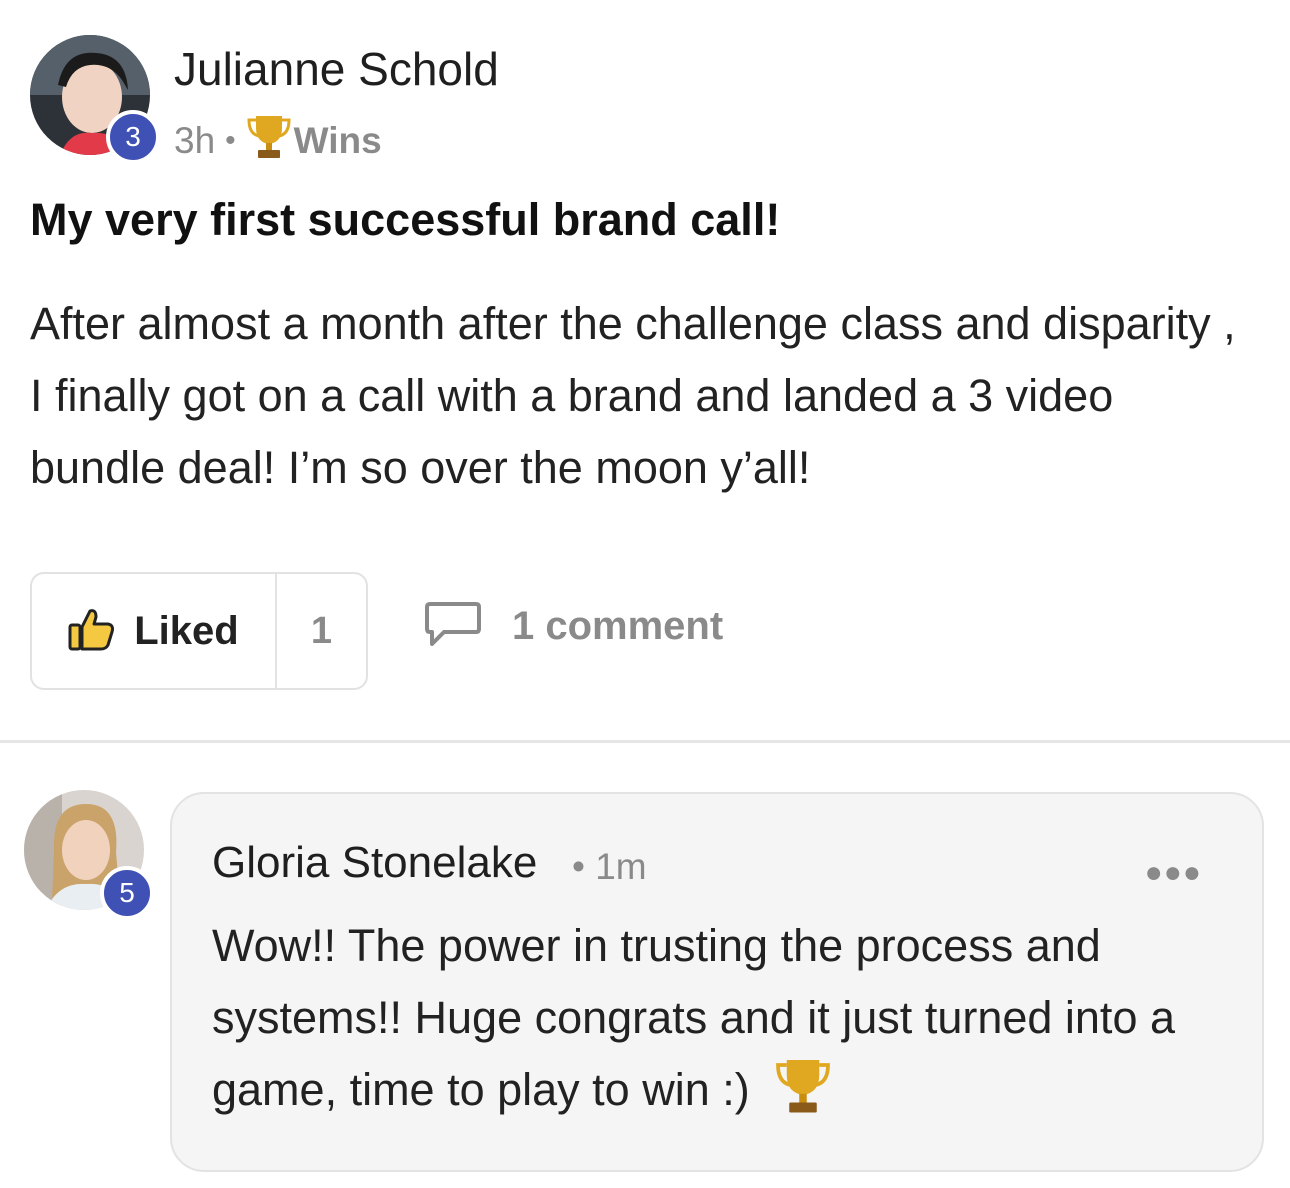 This screenshot has width=1290, height=1188. I want to click on post-title: My very first successful brand call!, so click(405, 219).